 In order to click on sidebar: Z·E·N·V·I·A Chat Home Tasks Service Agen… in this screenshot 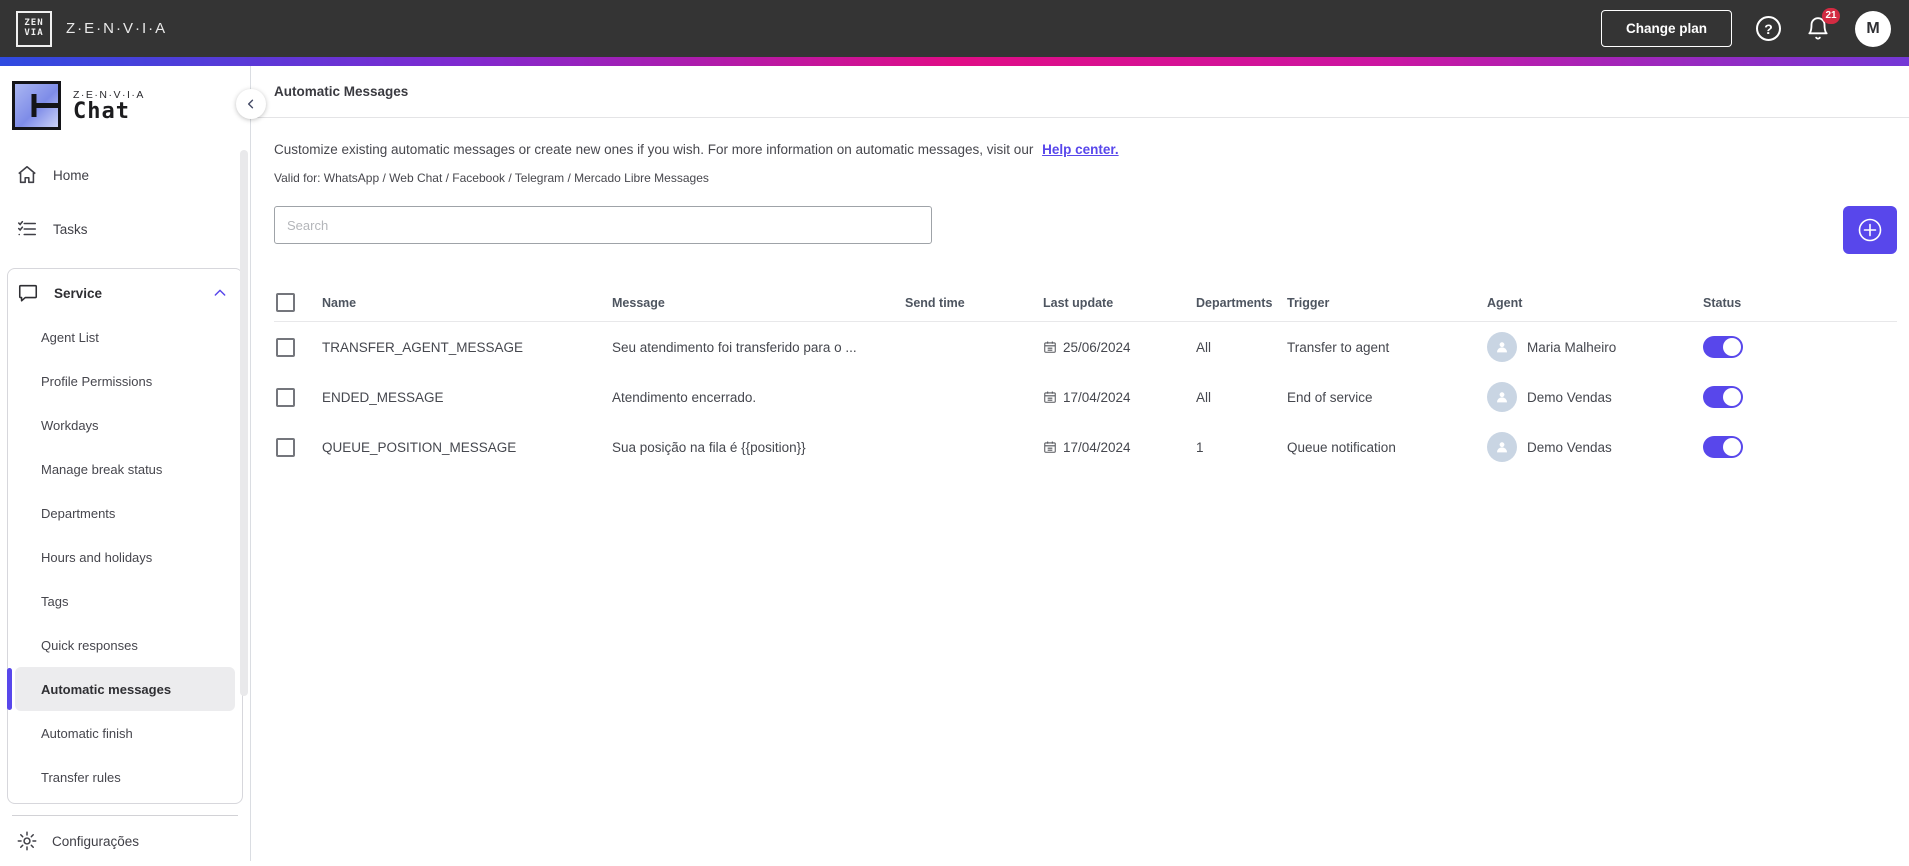, I will do `click(125, 463)`.